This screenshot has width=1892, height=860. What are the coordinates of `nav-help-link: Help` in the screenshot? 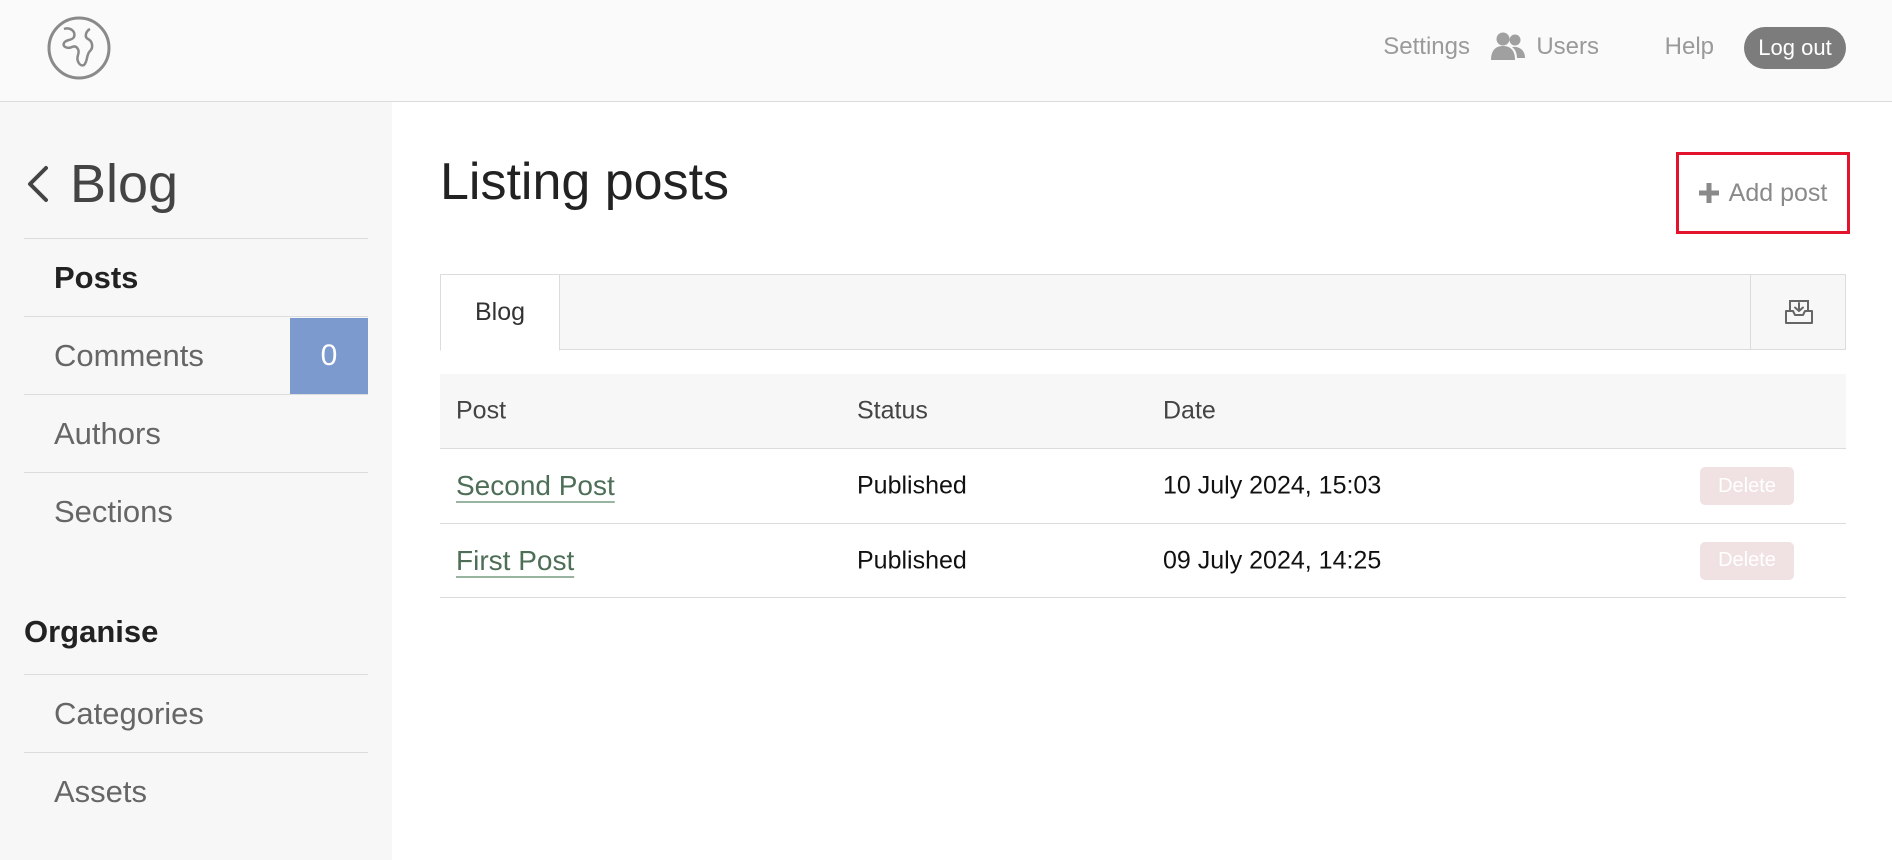 It's located at (1689, 47).